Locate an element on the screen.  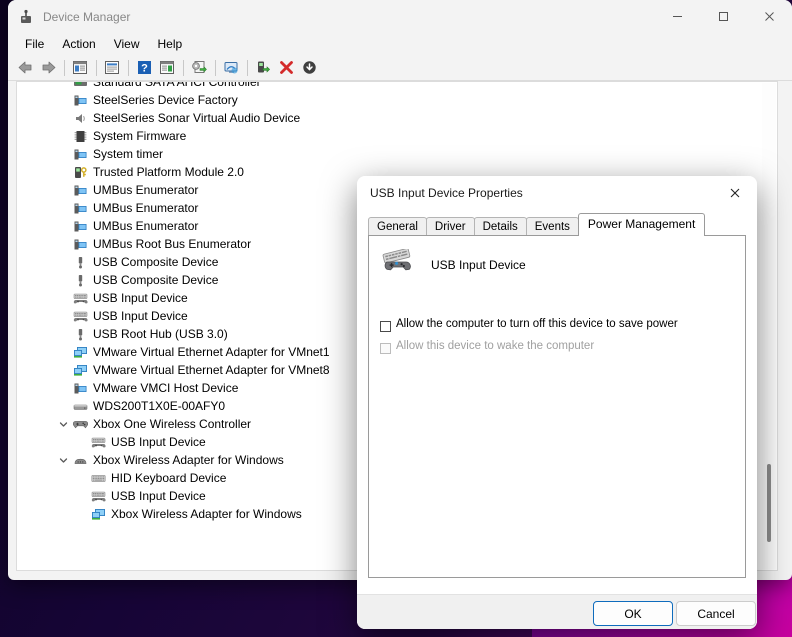
menu-view: View is located at coordinates (127, 44).